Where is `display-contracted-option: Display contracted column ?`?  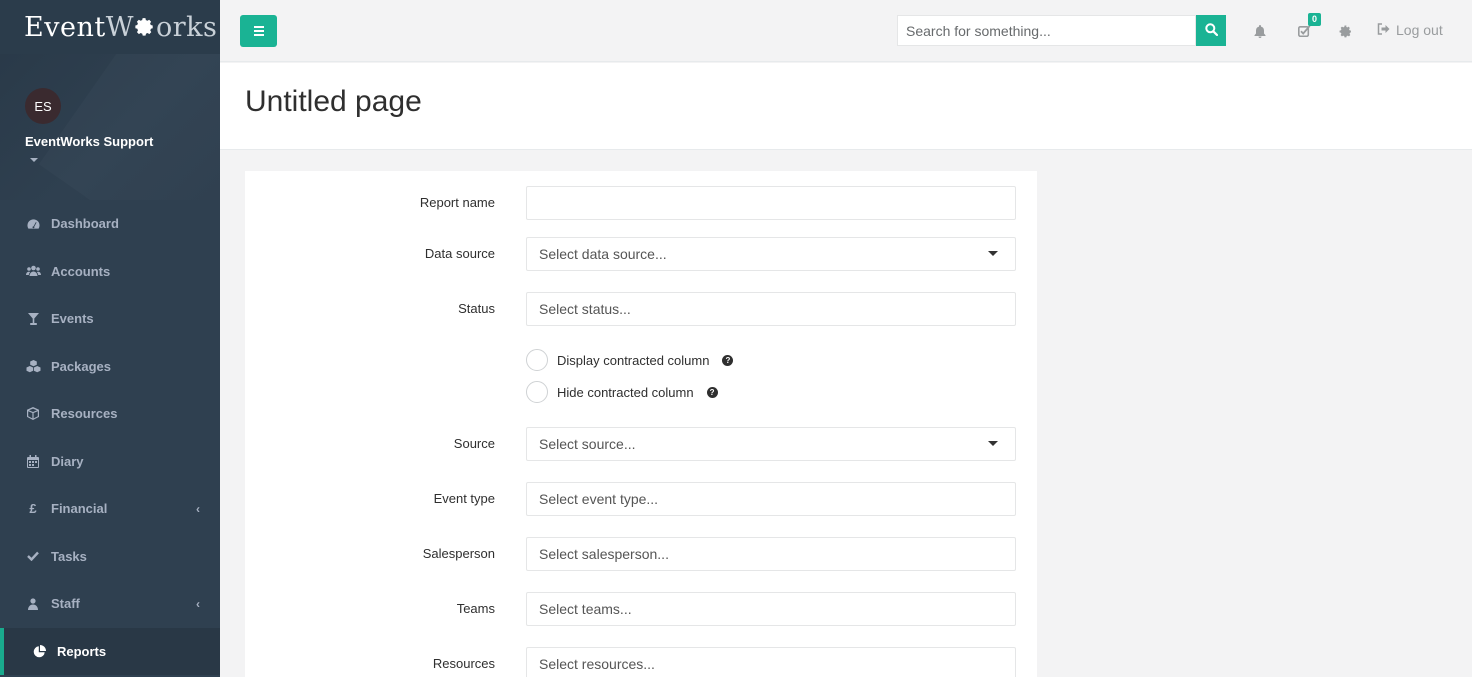
display-contracted-option: Display contracted column ? is located at coordinates (630, 360).